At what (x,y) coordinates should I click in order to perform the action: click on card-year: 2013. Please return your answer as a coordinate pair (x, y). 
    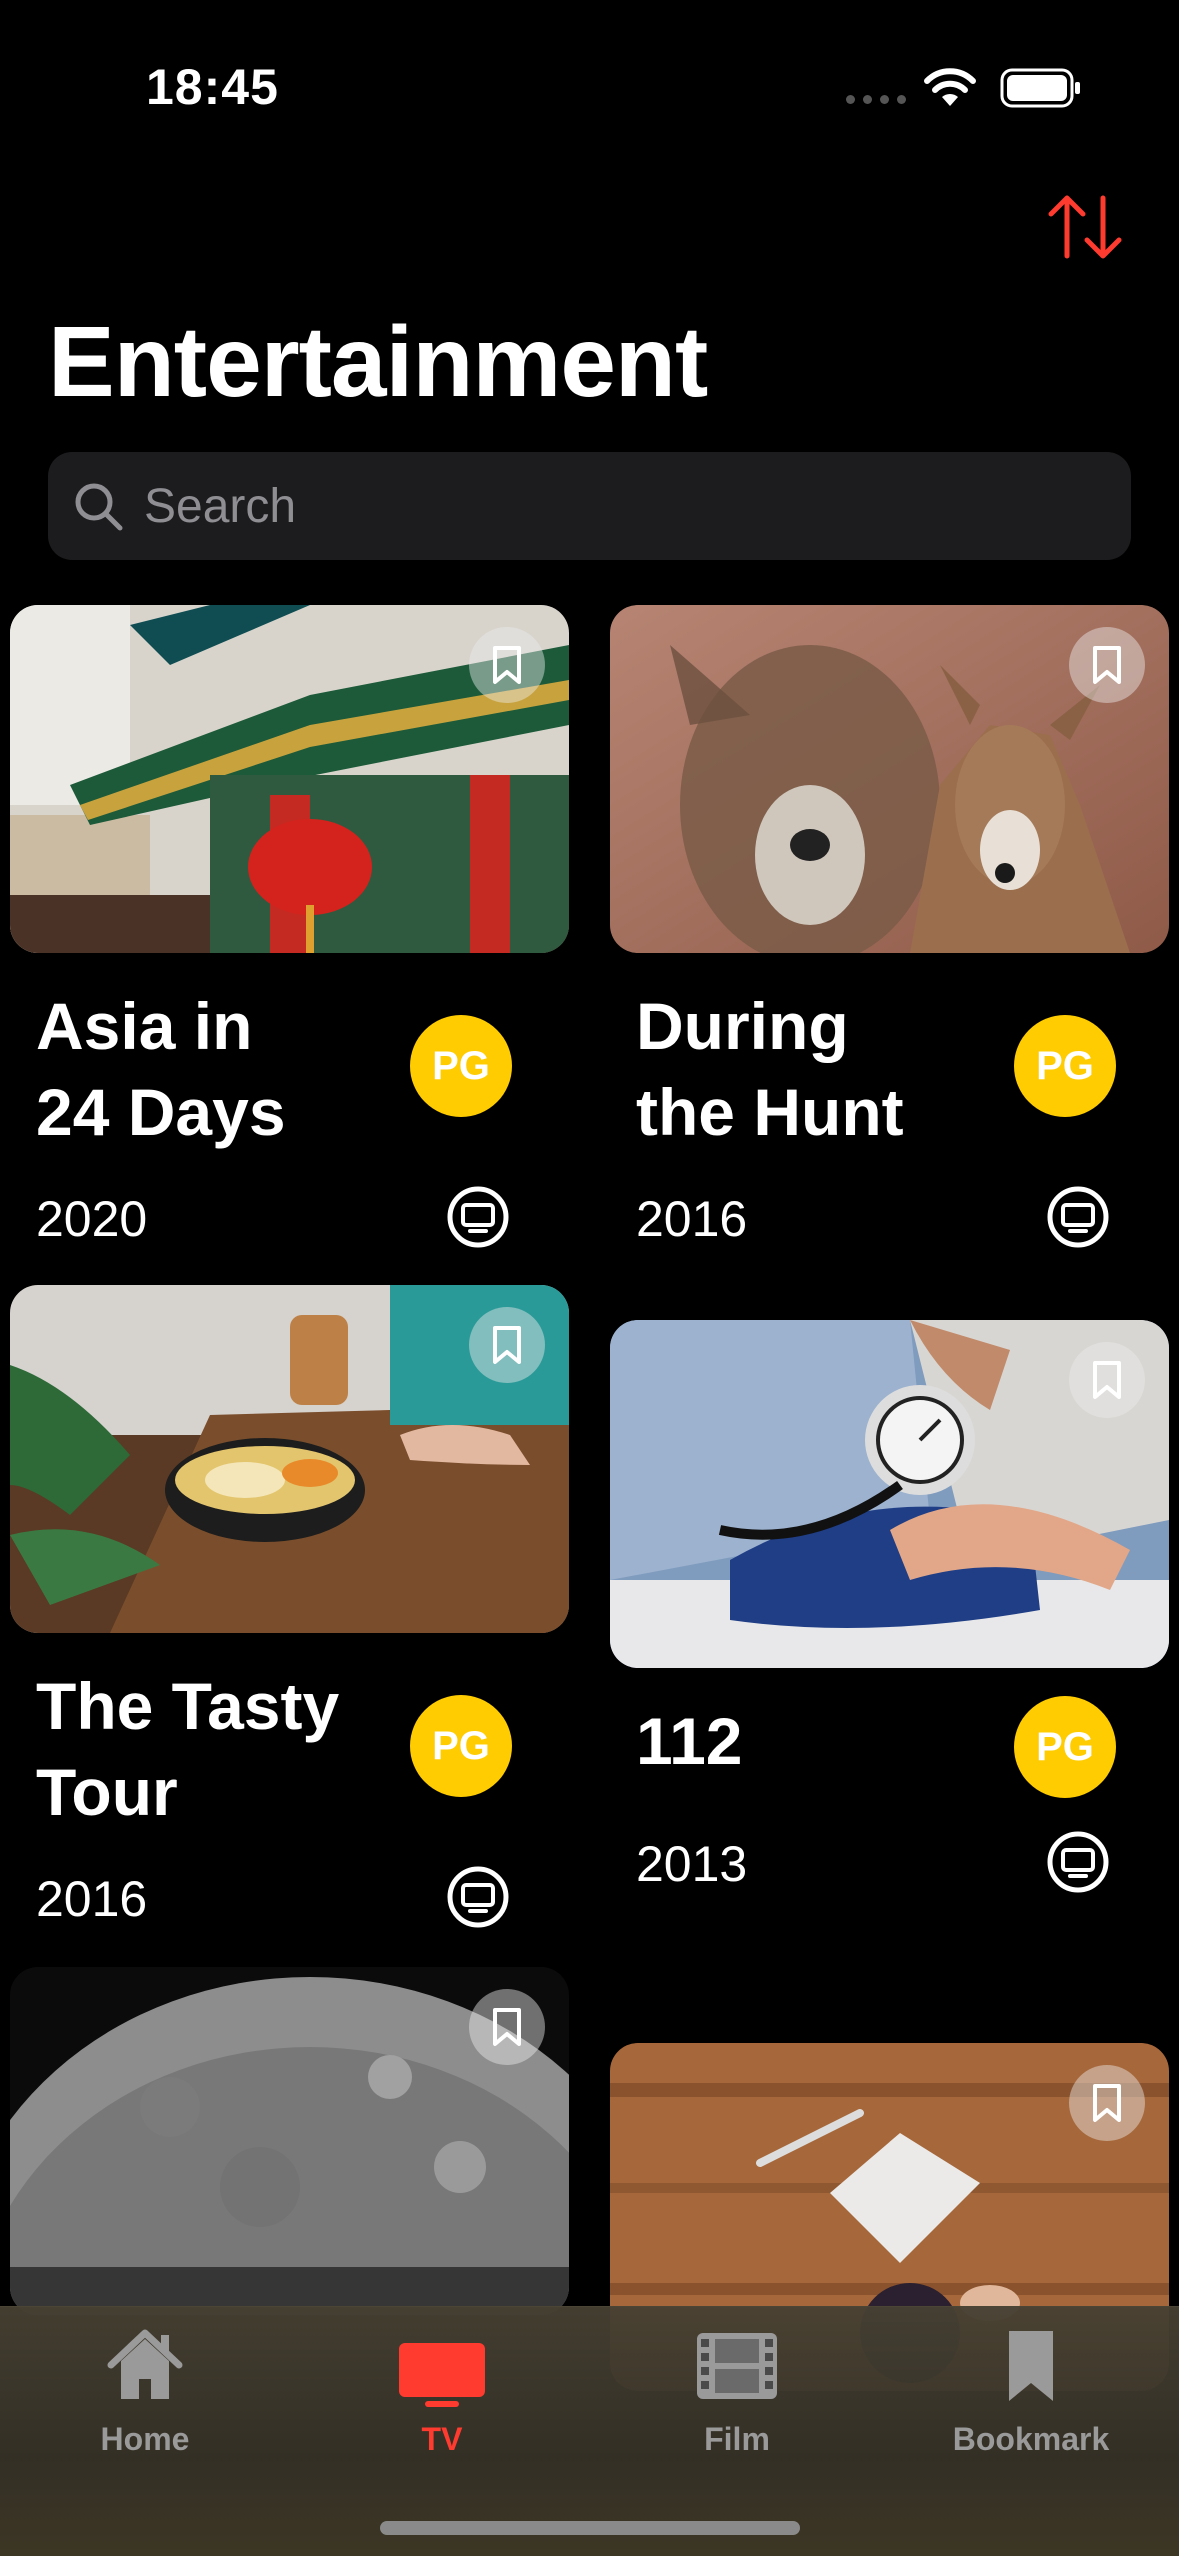
    Looking at the image, I should click on (692, 1864).